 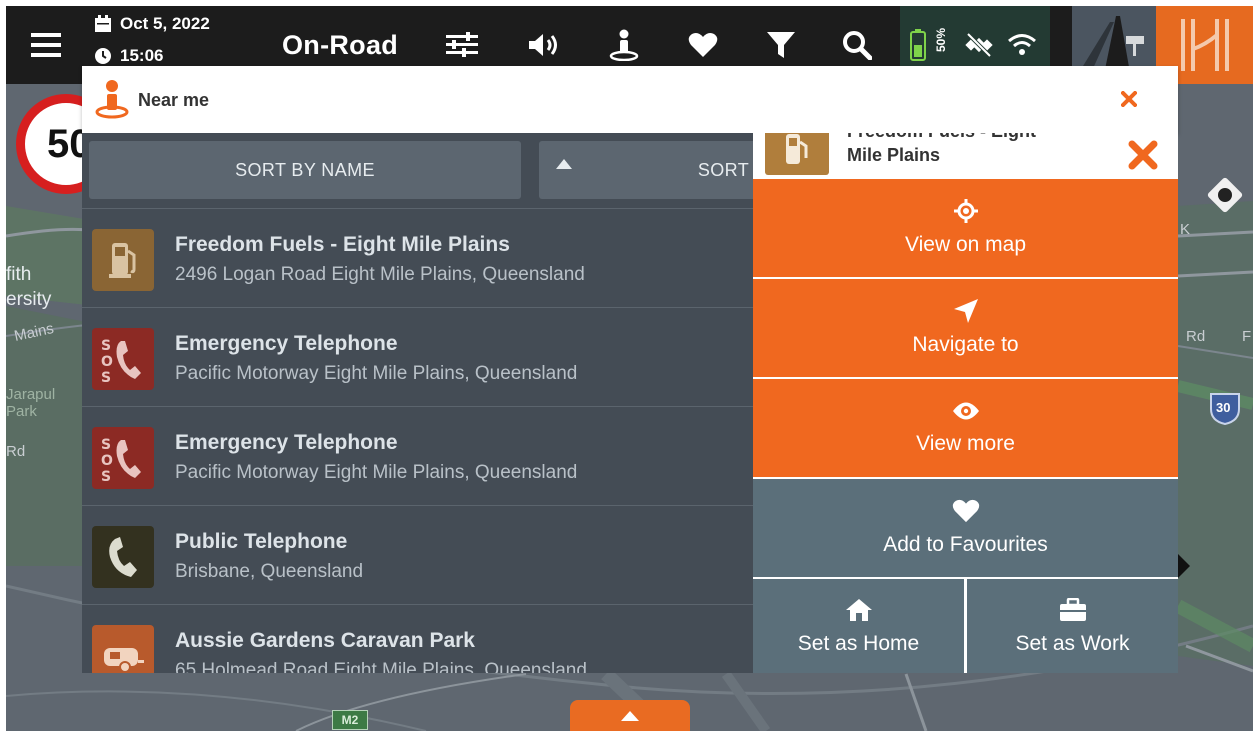 What do you see at coordinates (1204, 45) in the screenshot?
I see `app-logo-icon` at bounding box center [1204, 45].